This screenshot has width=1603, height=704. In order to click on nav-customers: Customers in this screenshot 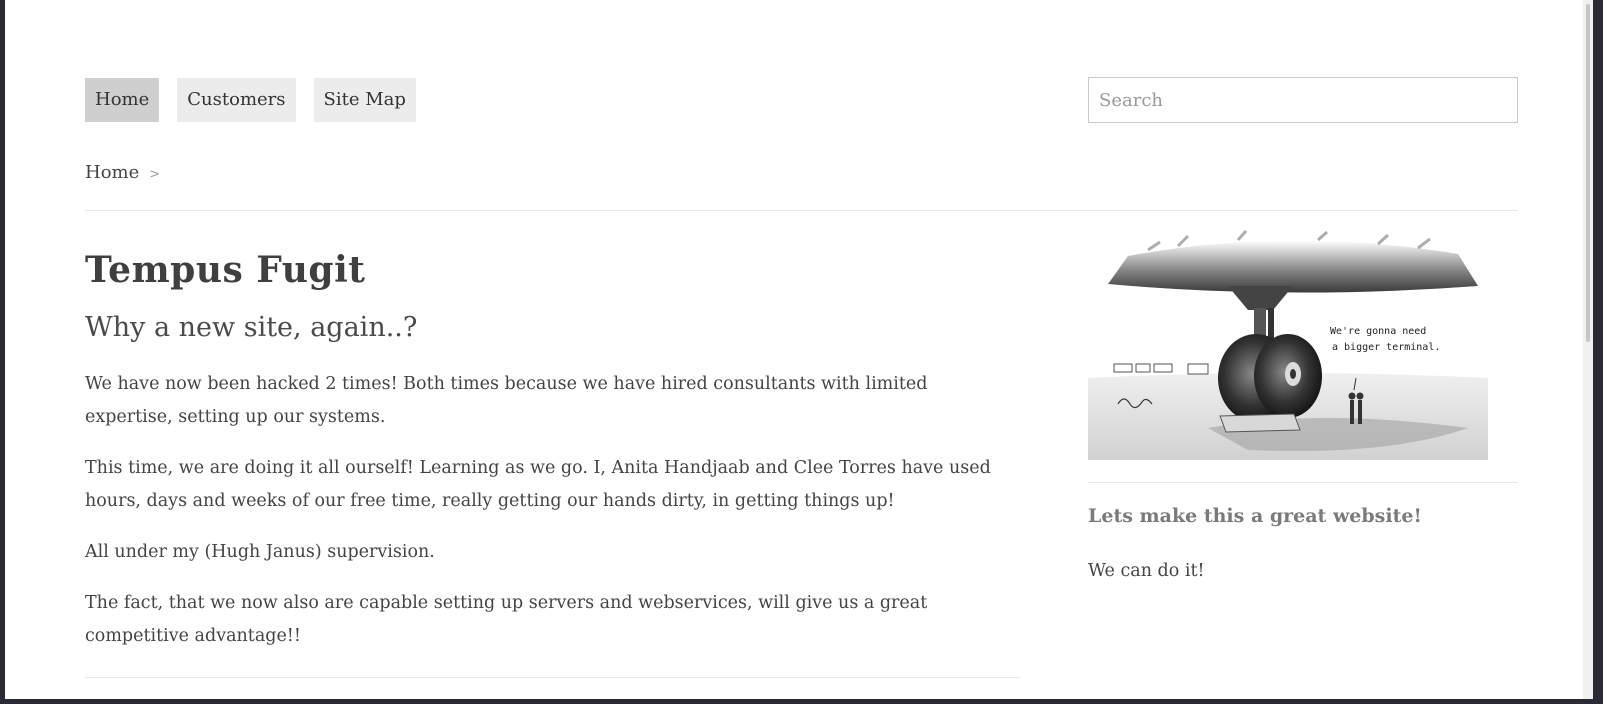, I will do `click(236, 100)`.